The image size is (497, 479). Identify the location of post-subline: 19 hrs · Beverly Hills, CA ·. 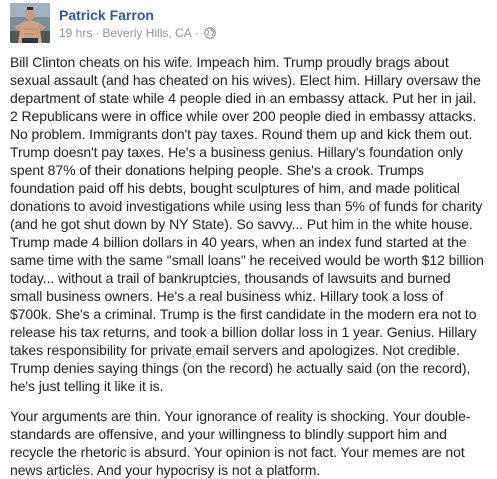
(137, 33).